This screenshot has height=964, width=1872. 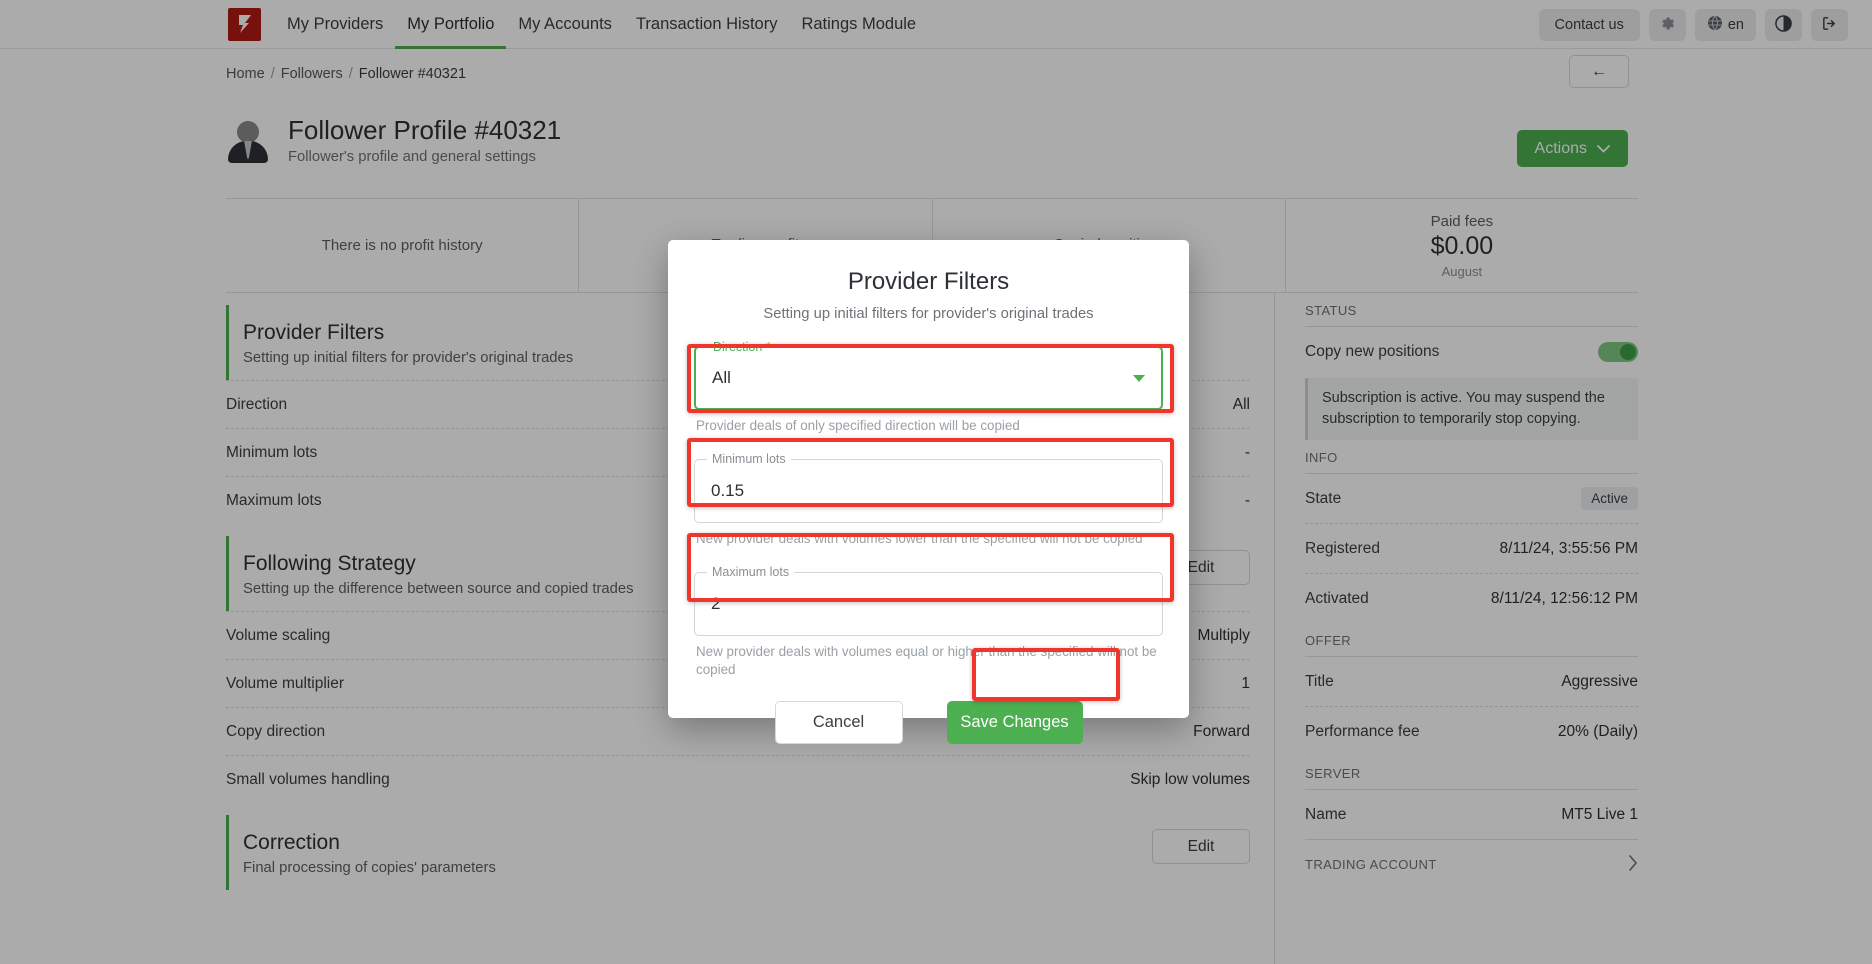 I want to click on direction-select: Direction * All, so click(x=928, y=375).